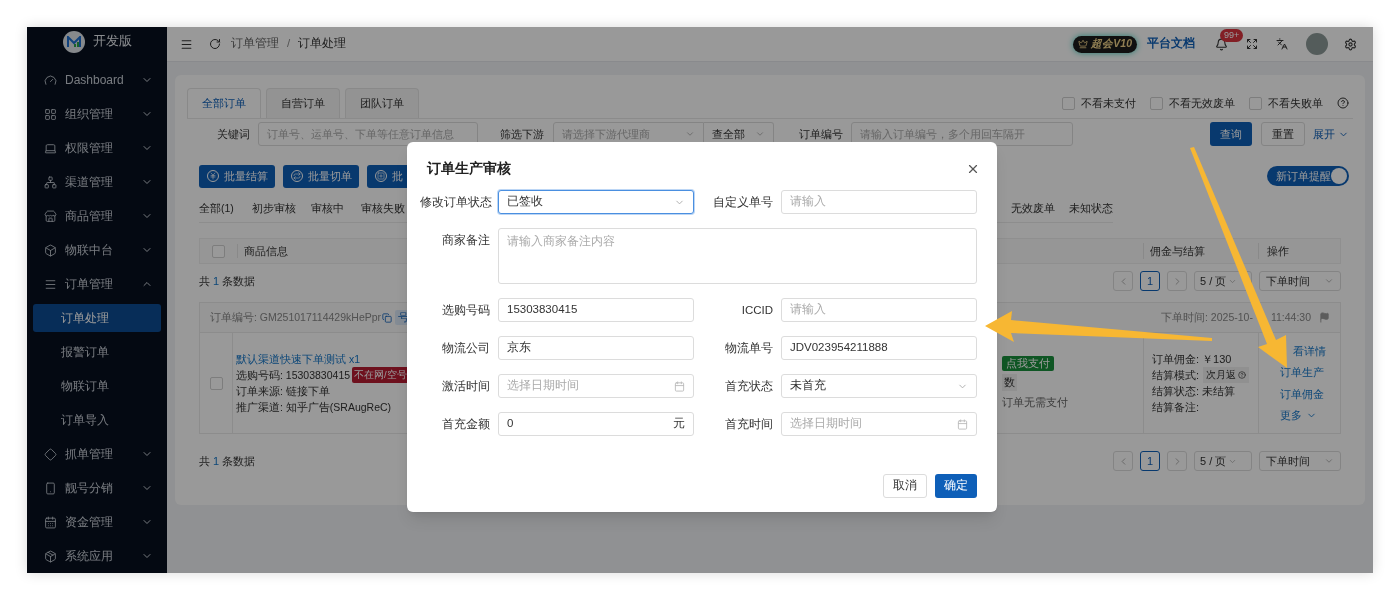  Describe the element at coordinates (255, 44) in the screenshot. I see `breadcrumb-link: 订单管理` at that location.